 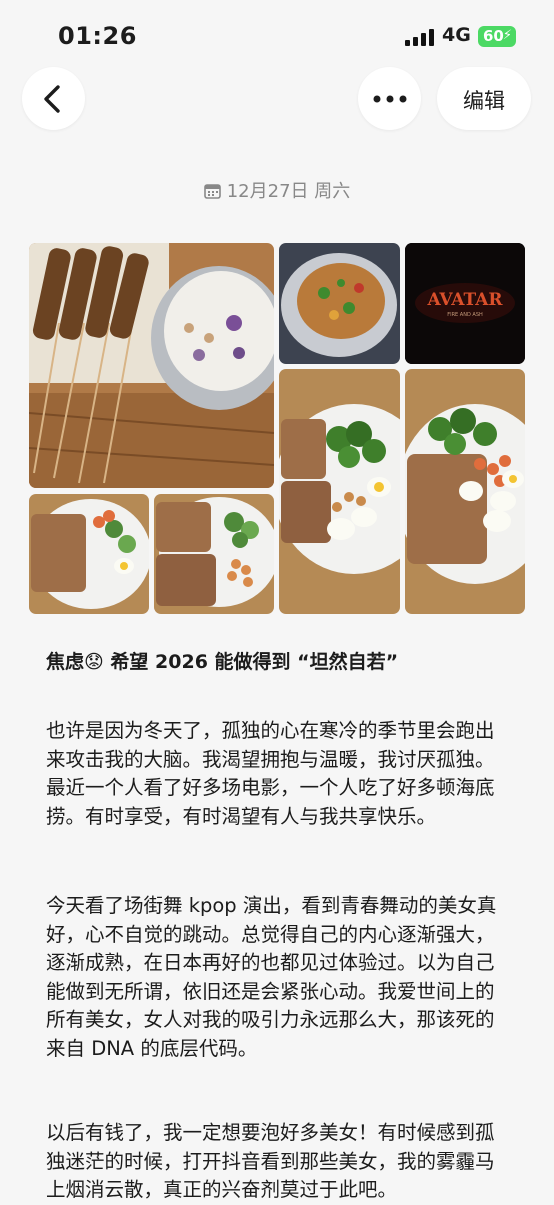 I want to click on battery-level: 60, so click(x=493, y=36).